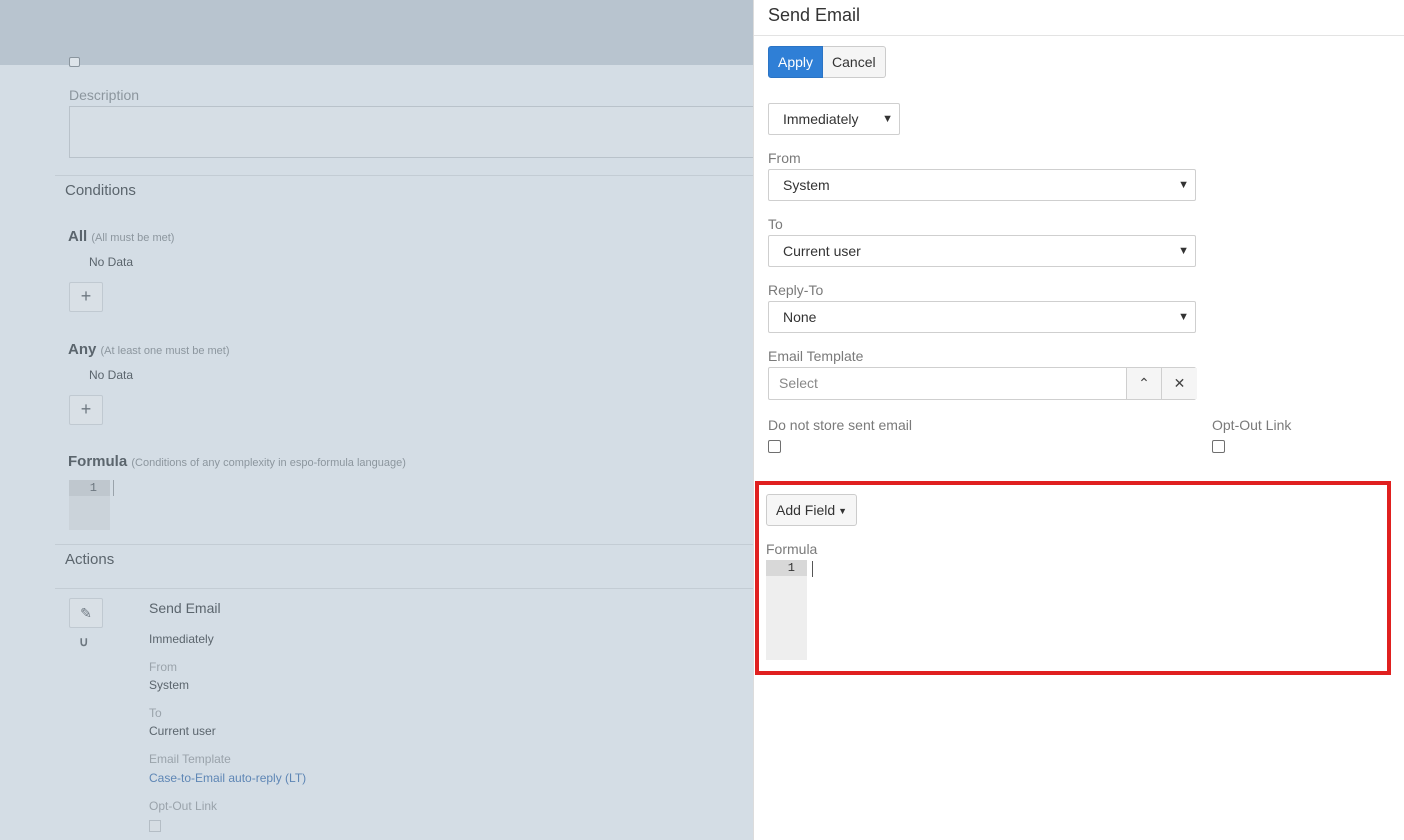 The image size is (1404, 840). Describe the element at coordinates (155, 826) in the screenshot. I see `action-optout-checkbox` at that location.